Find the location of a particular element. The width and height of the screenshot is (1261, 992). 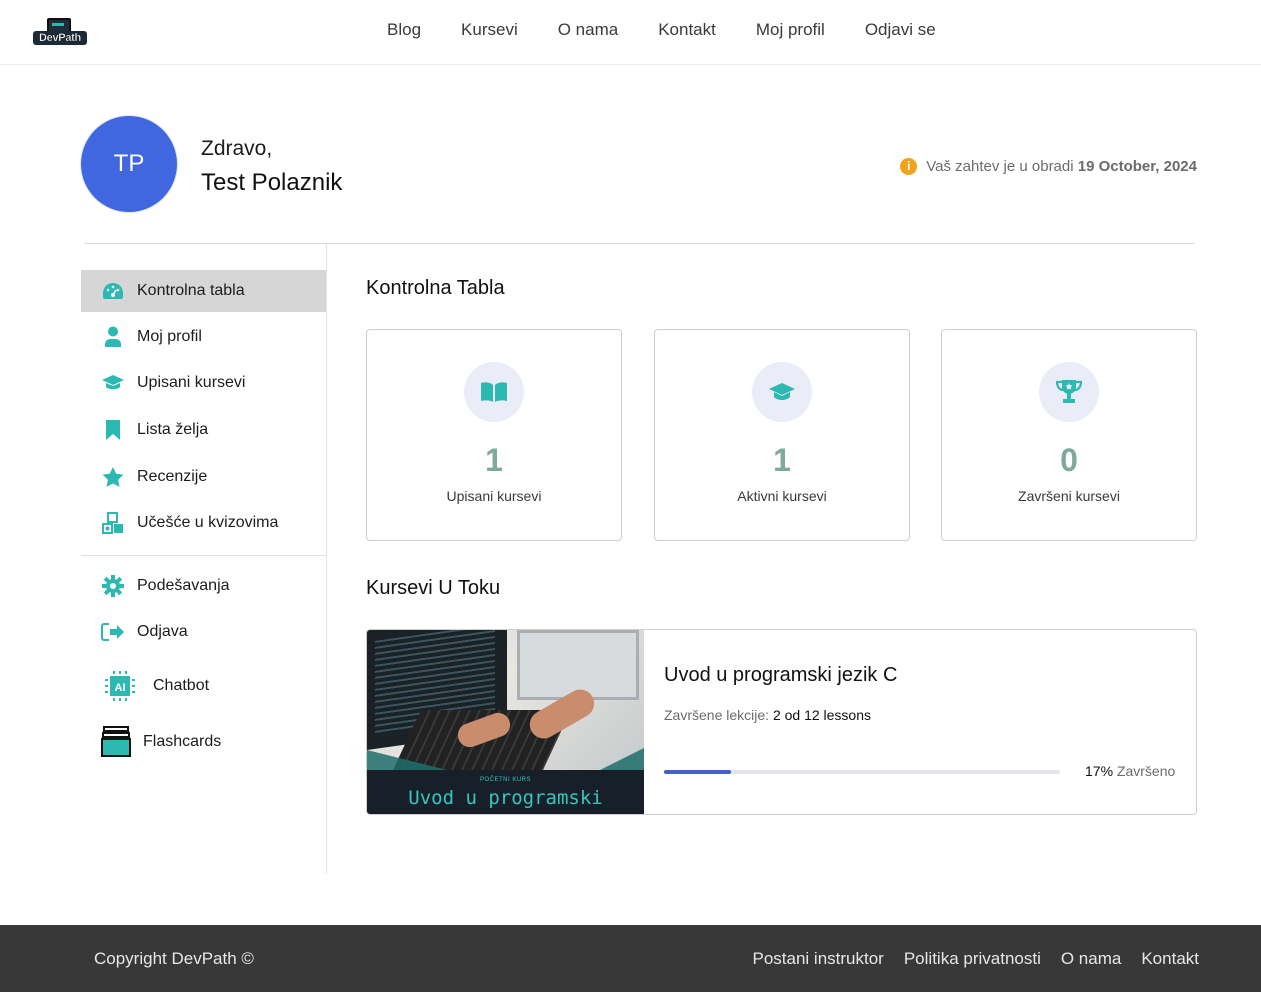

course-thumbnail: POČETNI KURS Uvod u programski is located at coordinates (505, 722).